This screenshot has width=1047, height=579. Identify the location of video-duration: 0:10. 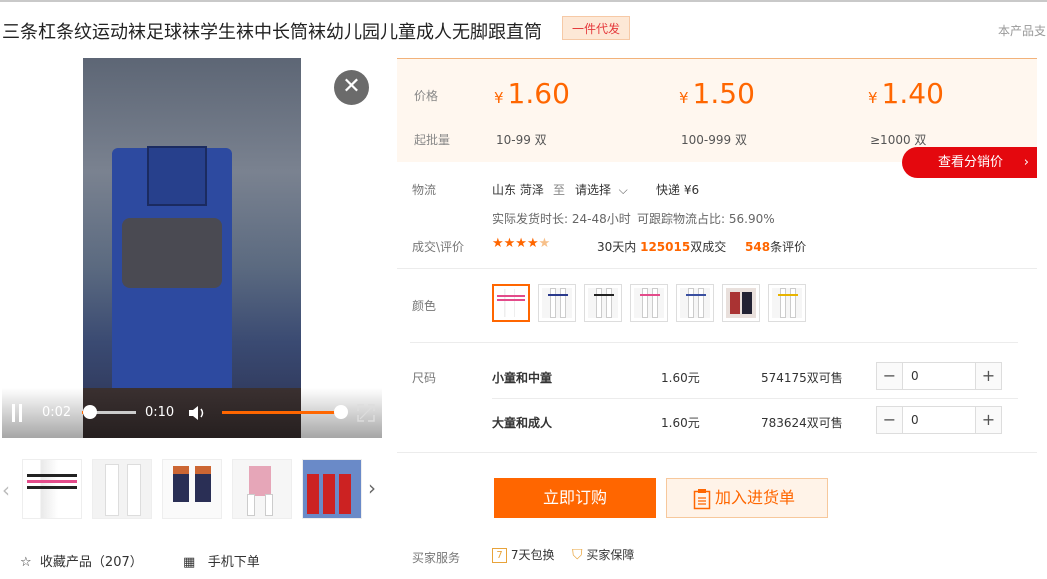
(160, 412).